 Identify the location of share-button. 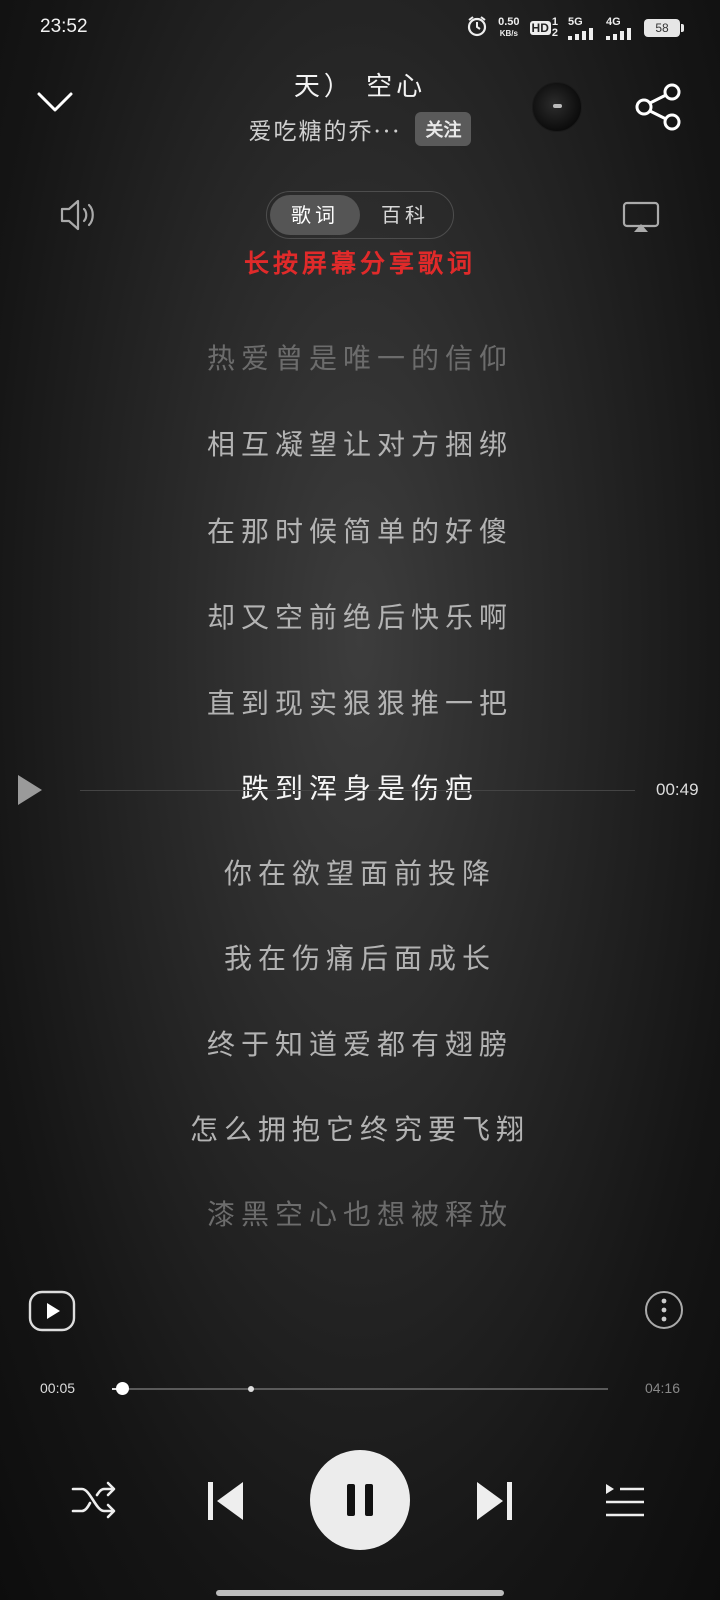
(659, 109).